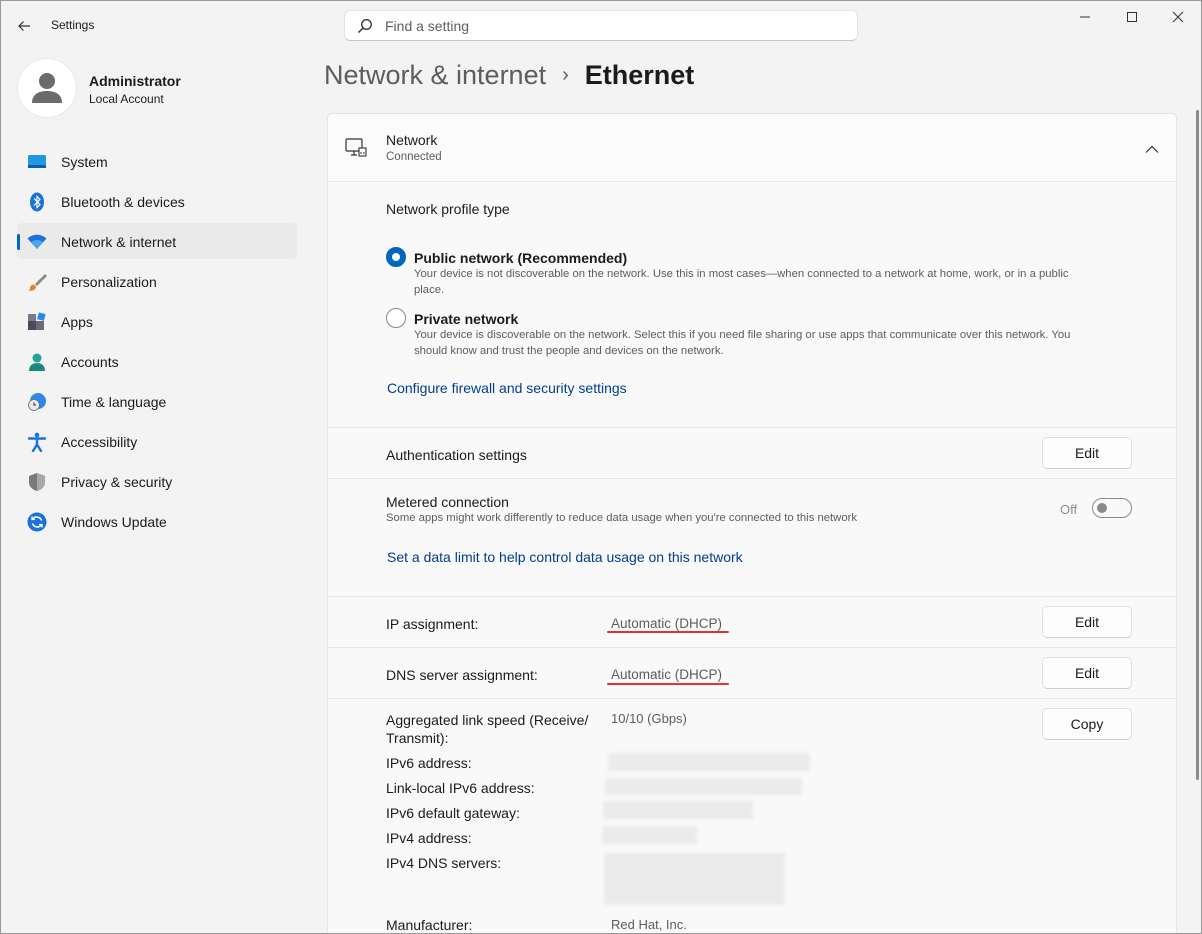  I want to click on sidebar-item-windows-update: Windows Update, so click(157, 521).